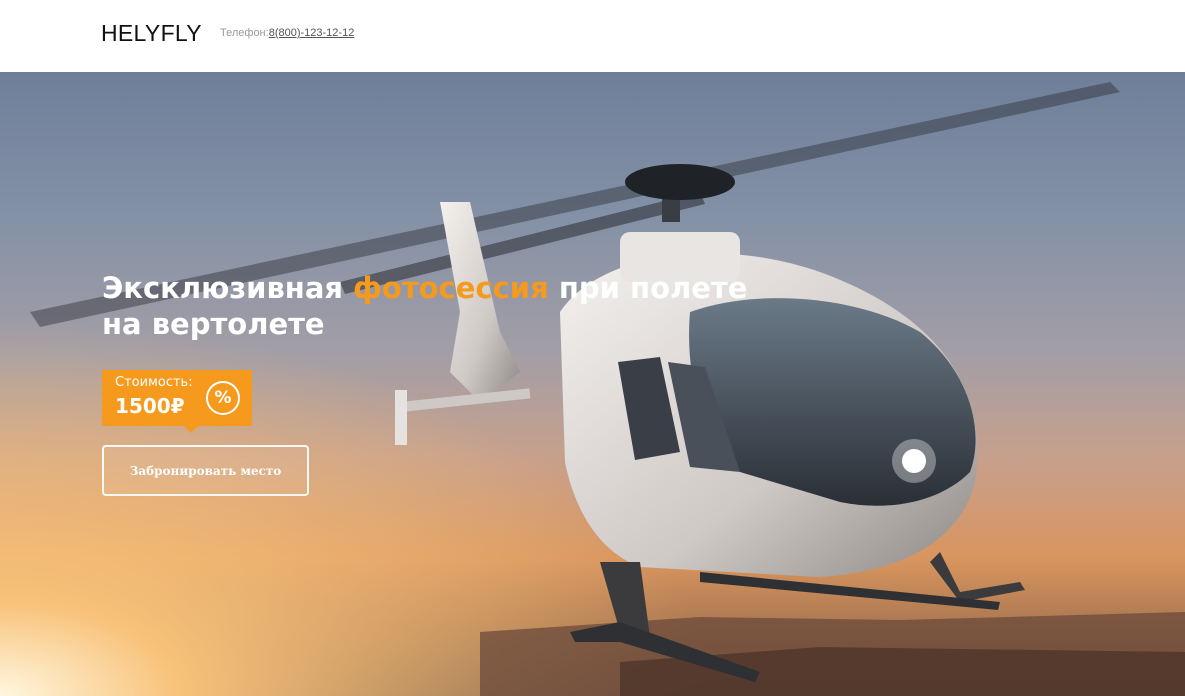  I want to click on headline-part-1: Эксклюзивная, so click(228, 288).